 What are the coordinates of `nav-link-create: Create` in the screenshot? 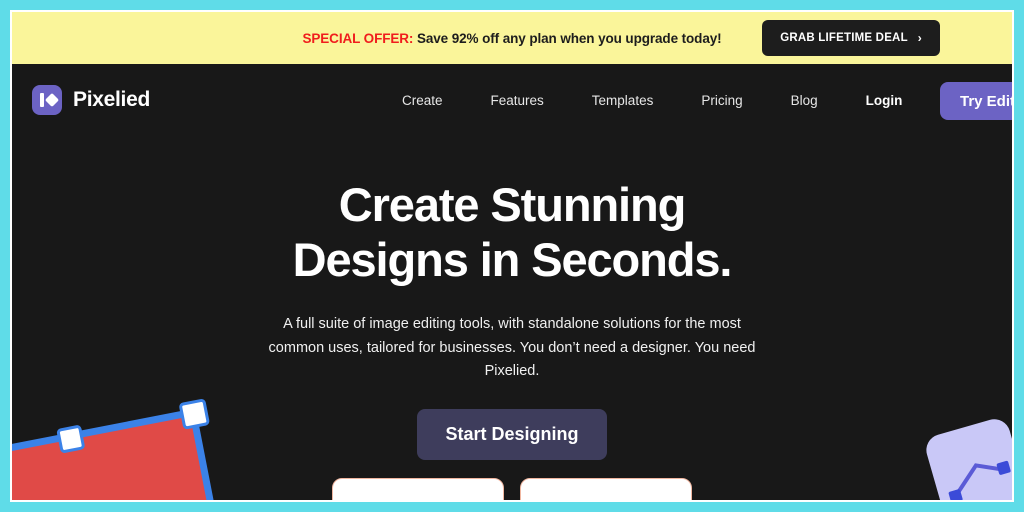 It's located at (422, 100).